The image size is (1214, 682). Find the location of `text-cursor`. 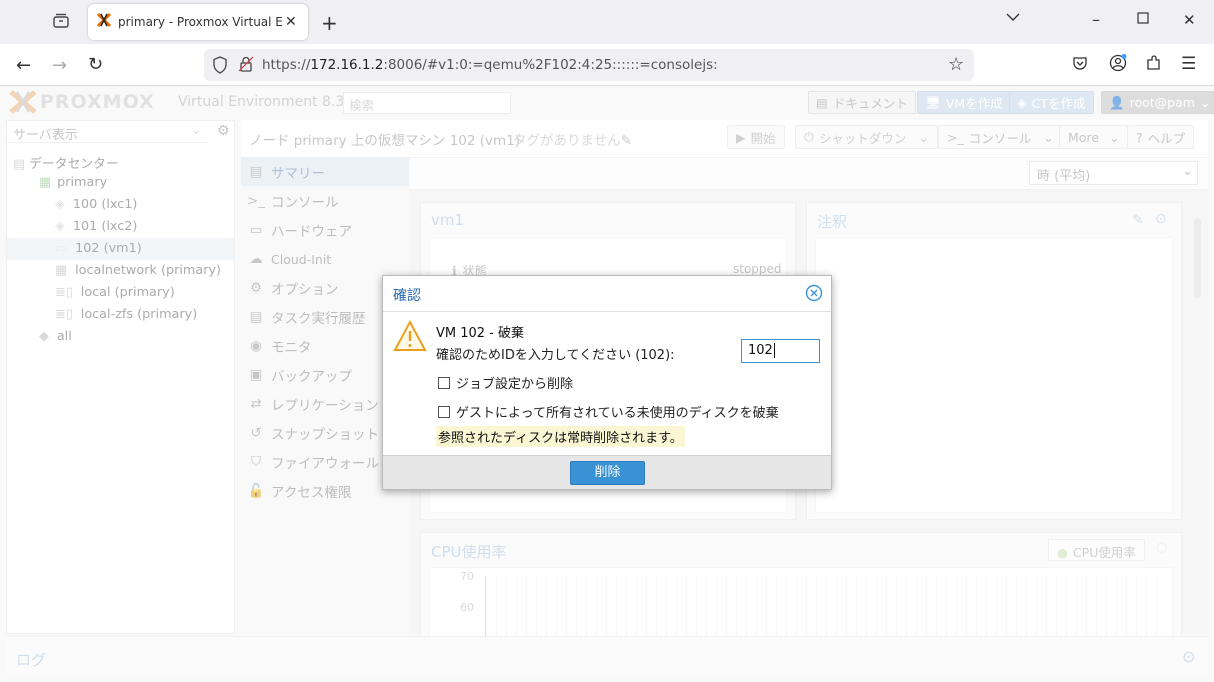

text-cursor is located at coordinates (774, 350).